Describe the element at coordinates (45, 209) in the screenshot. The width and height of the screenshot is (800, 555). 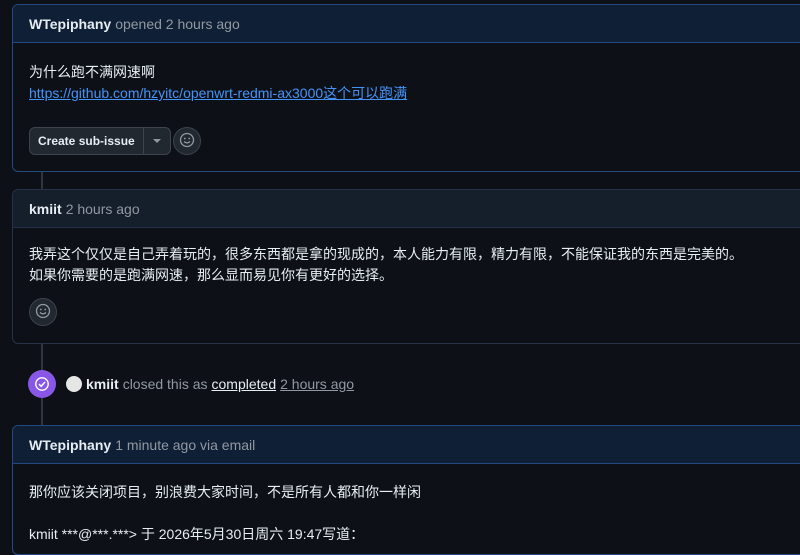
I see `comment-author: kmiit` at that location.